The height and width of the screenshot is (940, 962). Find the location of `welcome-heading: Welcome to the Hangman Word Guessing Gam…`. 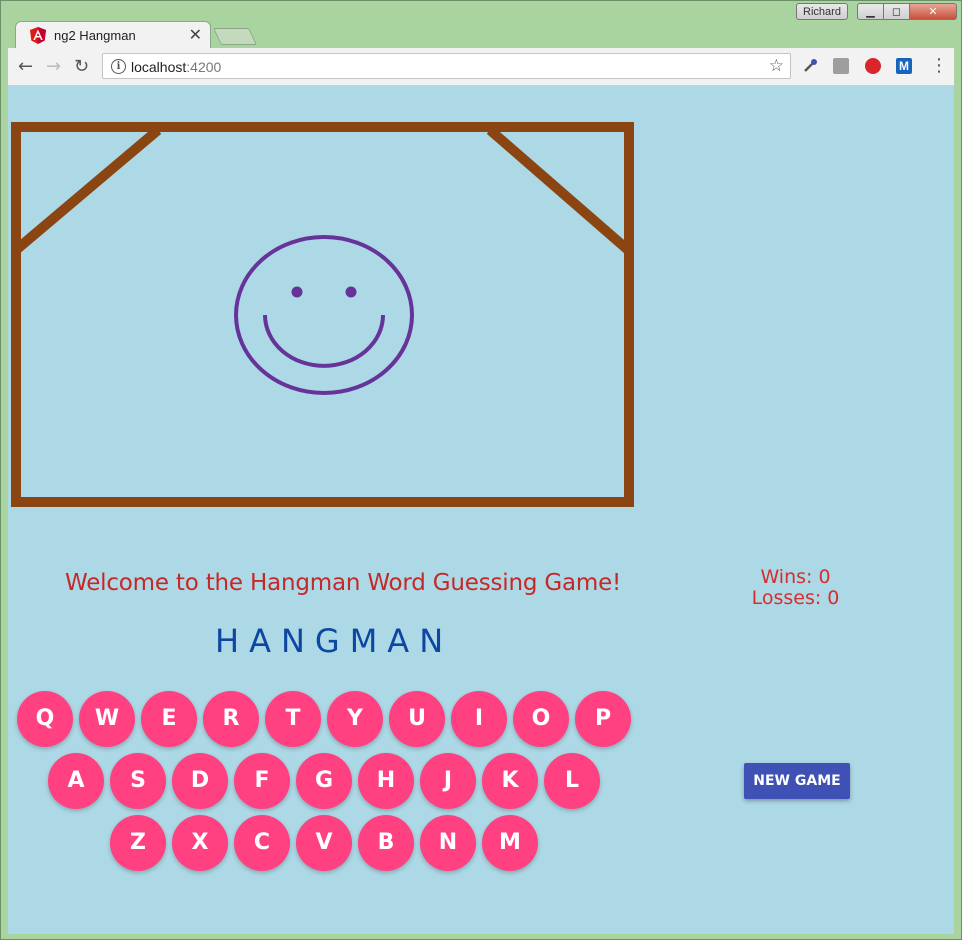

welcome-heading: Welcome to the Hangman Word Guessing Gam… is located at coordinates (343, 583).